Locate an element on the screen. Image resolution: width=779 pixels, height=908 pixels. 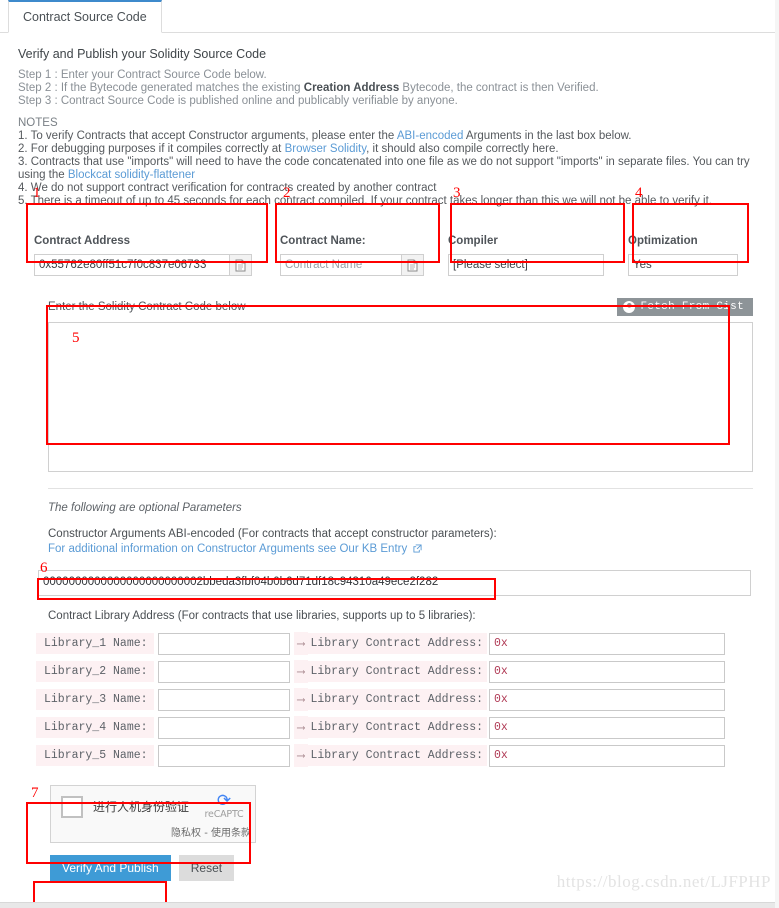
primary-fields-row: Contract Address Contract Name: is located at coordinates (391, 256).